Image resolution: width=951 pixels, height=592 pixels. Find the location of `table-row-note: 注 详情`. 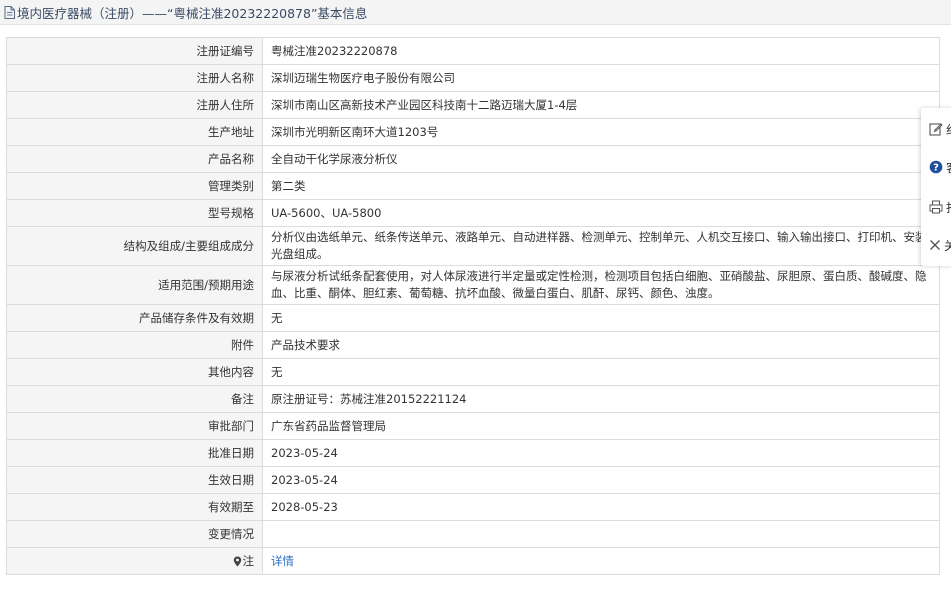

table-row-note: 注 详情 is located at coordinates (473, 561).